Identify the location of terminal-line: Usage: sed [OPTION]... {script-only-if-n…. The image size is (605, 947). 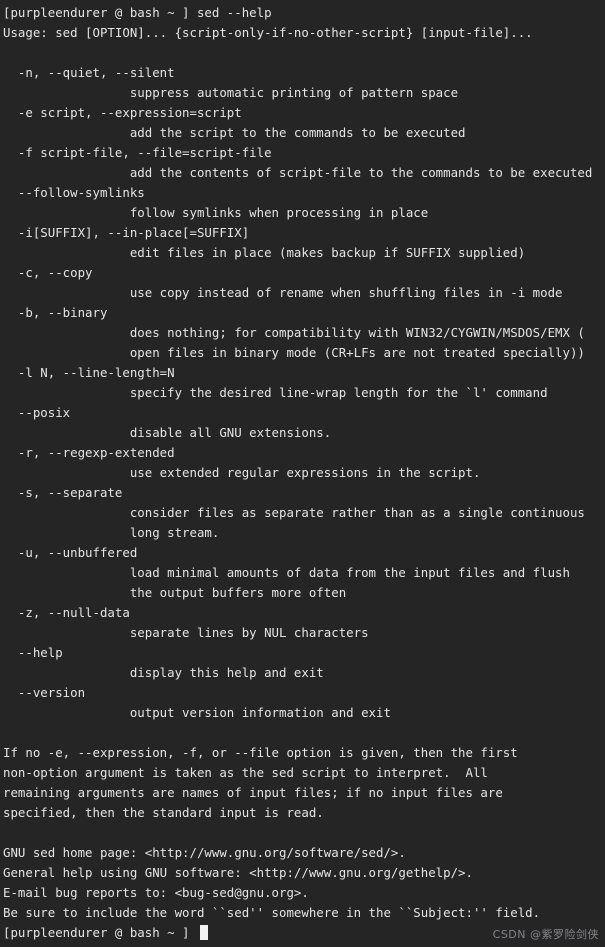
(268, 32).